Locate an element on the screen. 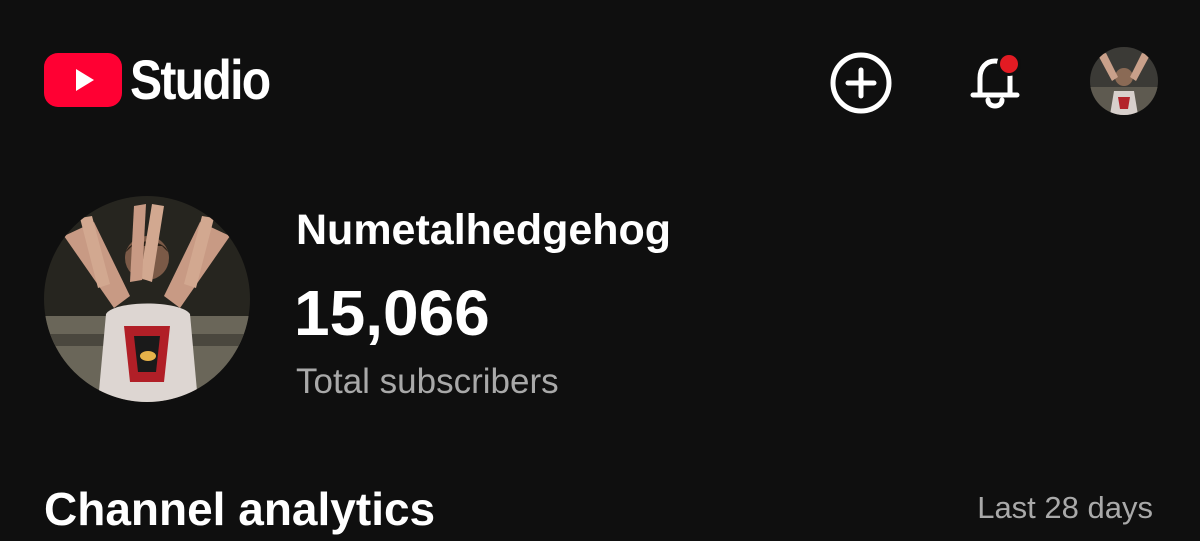 The height and width of the screenshot is (541, 1200). youtube-studio-logo: Studio is located at coordinates (168, 80).